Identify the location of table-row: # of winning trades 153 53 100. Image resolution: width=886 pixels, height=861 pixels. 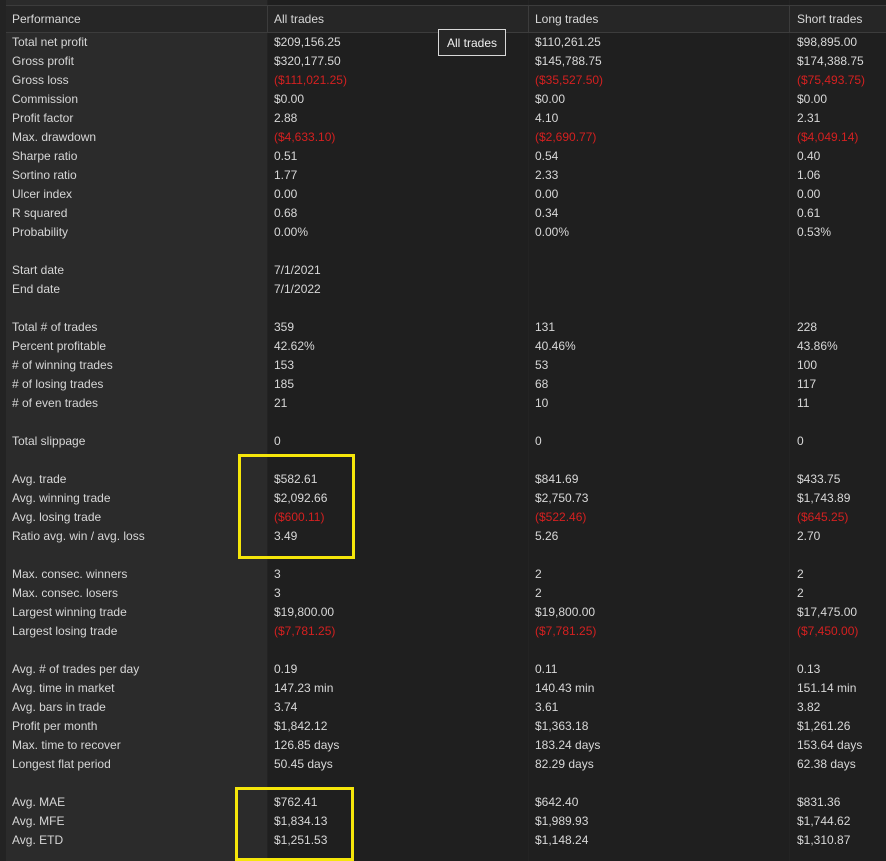
(443, 365).